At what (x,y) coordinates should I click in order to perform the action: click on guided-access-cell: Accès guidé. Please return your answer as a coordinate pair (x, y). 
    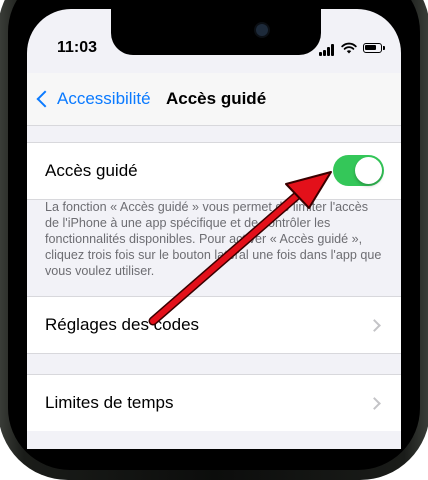
    Looking at the image, I should click on (214, 171).